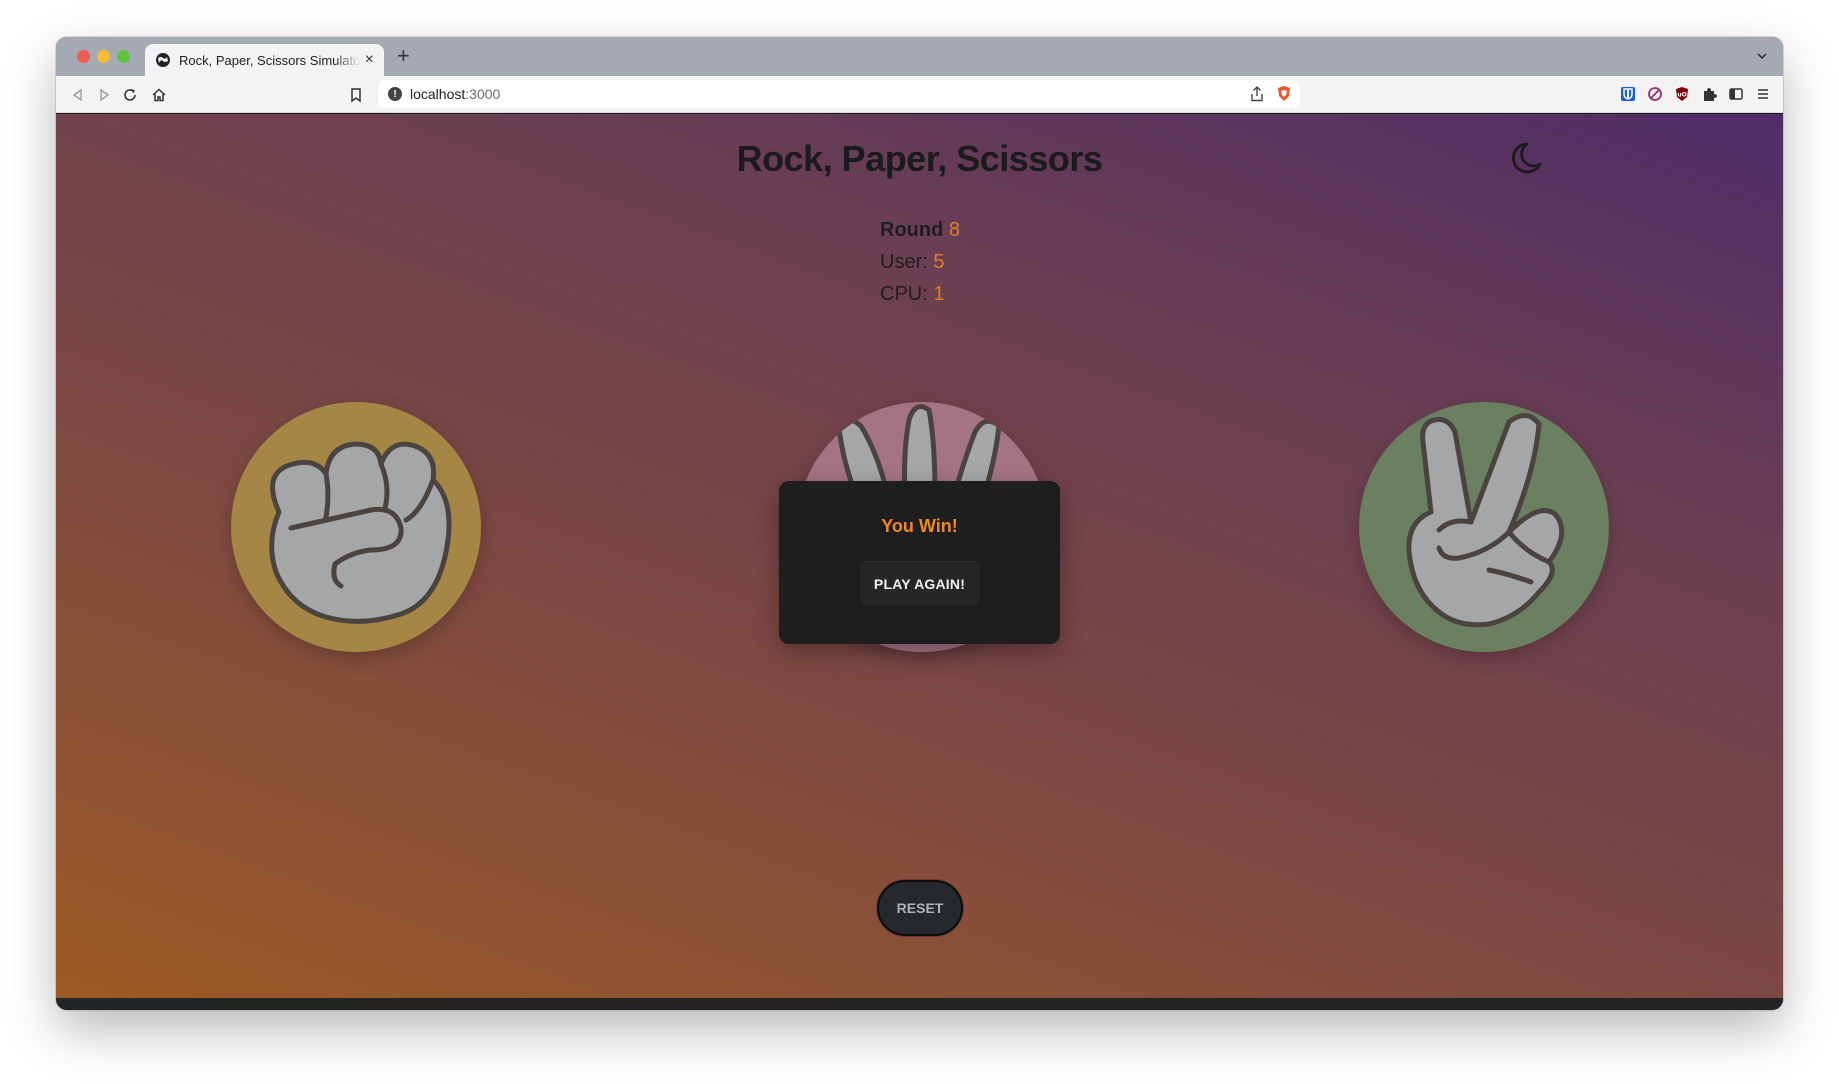 The width and height of the screenshot is (1839, 1084). What do you see at coordinates (78, 95) in the screenshot?
I see `back-icon` at bounding box center [78, 95].